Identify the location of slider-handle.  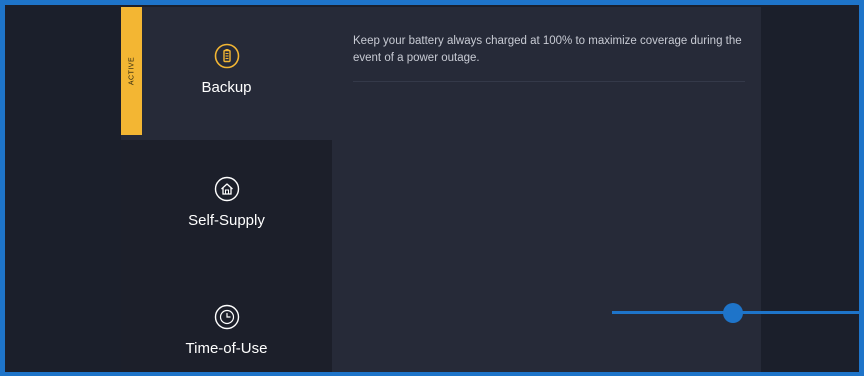
(733, 313).